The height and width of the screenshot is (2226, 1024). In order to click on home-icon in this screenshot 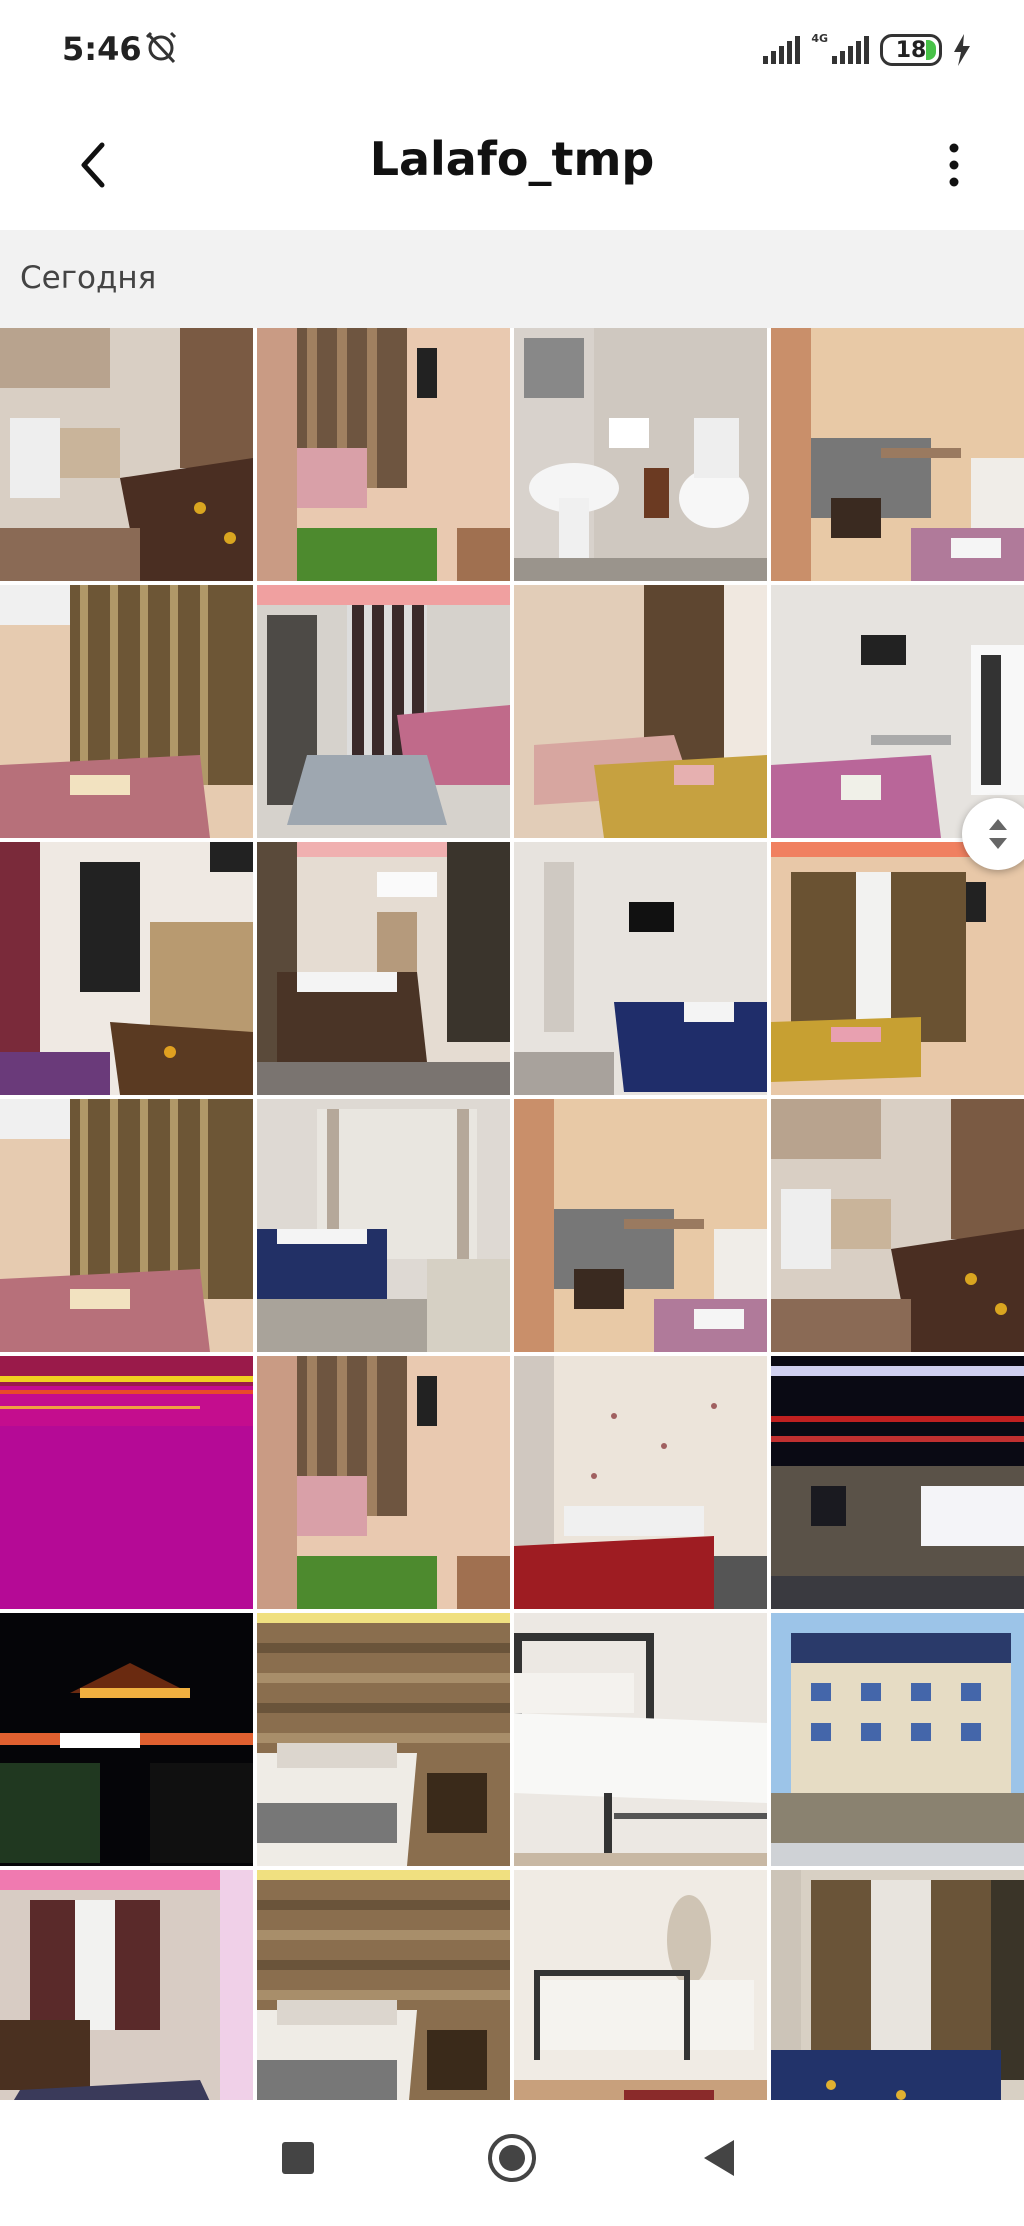, I will do `click(512, 2158)`.